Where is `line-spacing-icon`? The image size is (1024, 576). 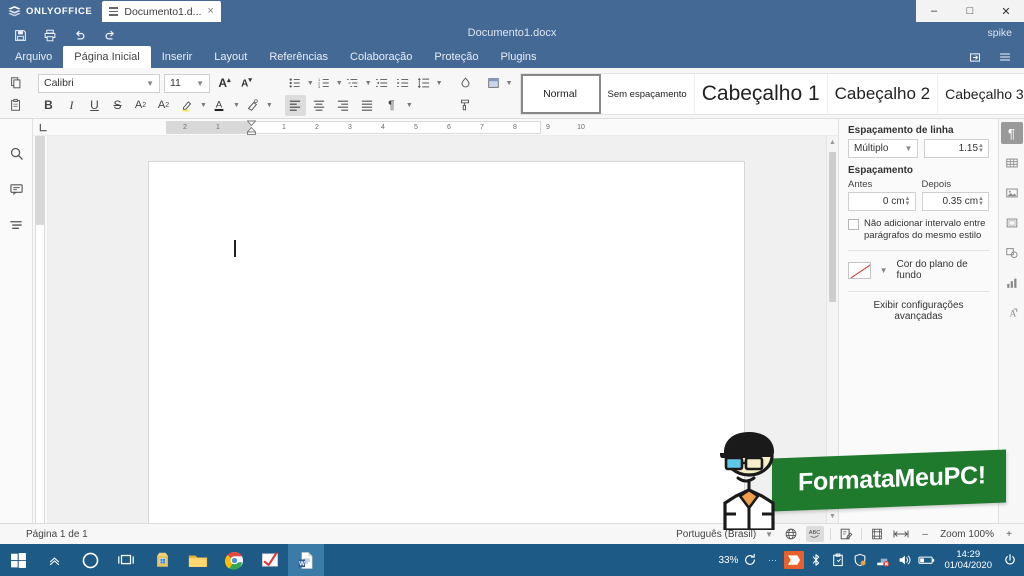 line-spacing-icon is located at coordinates (424, 83).